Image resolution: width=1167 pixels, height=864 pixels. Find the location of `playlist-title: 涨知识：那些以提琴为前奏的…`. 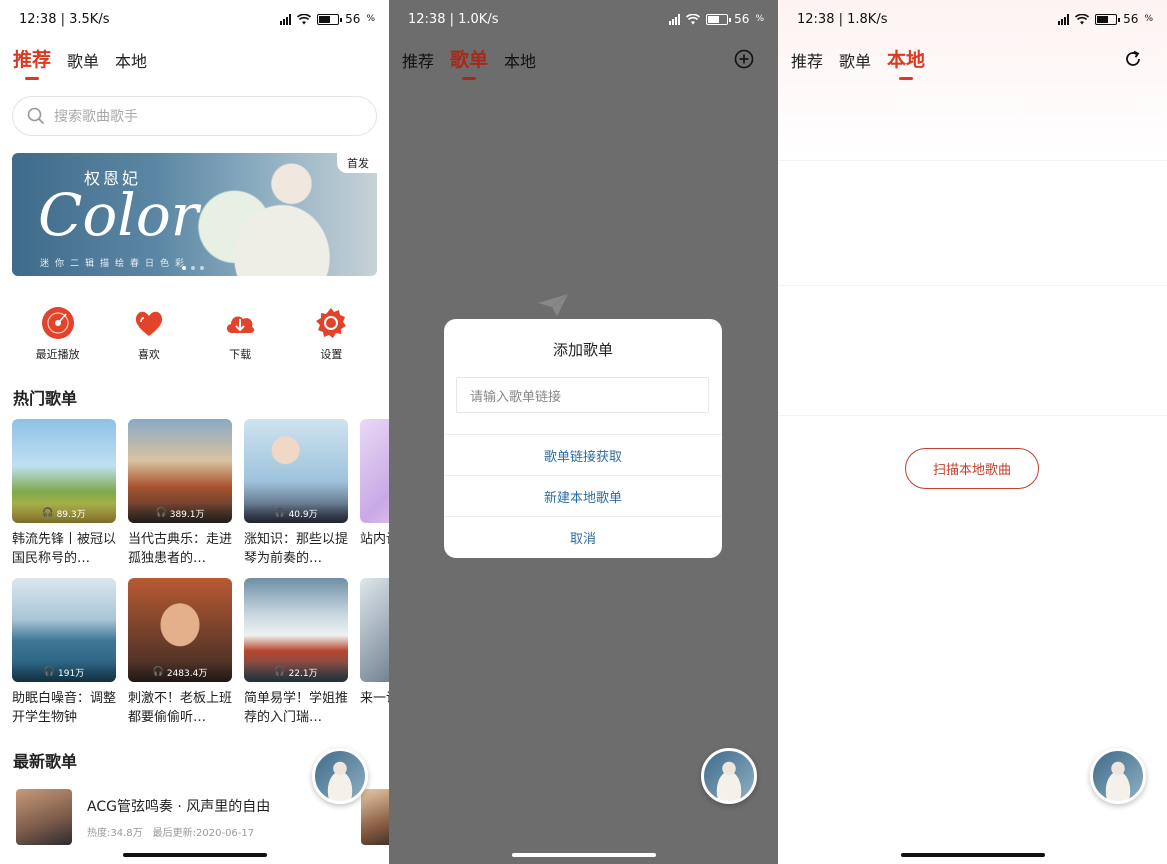

playlist-title: 涨知识：那些以提琴为前奏的… is located at coordinates (296, 549).